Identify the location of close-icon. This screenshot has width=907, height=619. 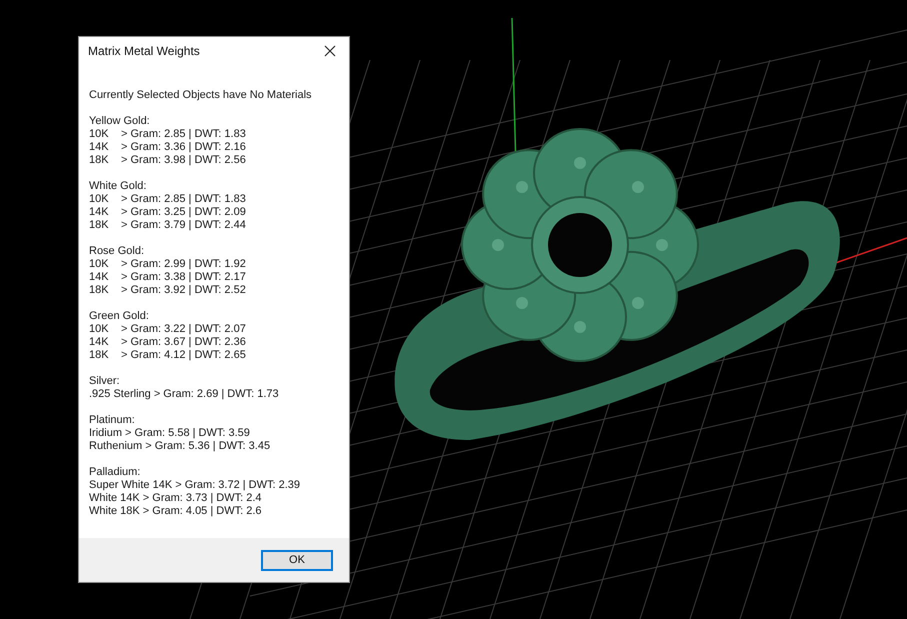
(330, 51).